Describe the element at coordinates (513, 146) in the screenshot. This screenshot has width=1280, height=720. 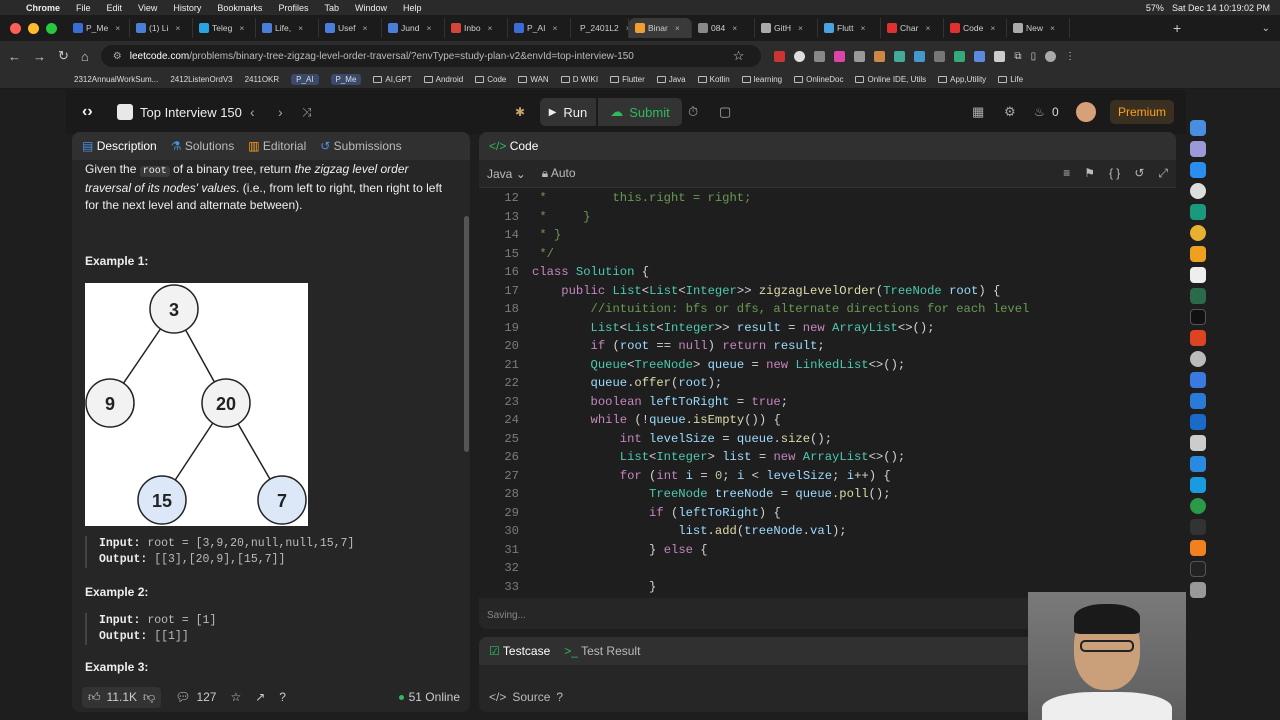
I see `code-tab: </> Code` at that location.